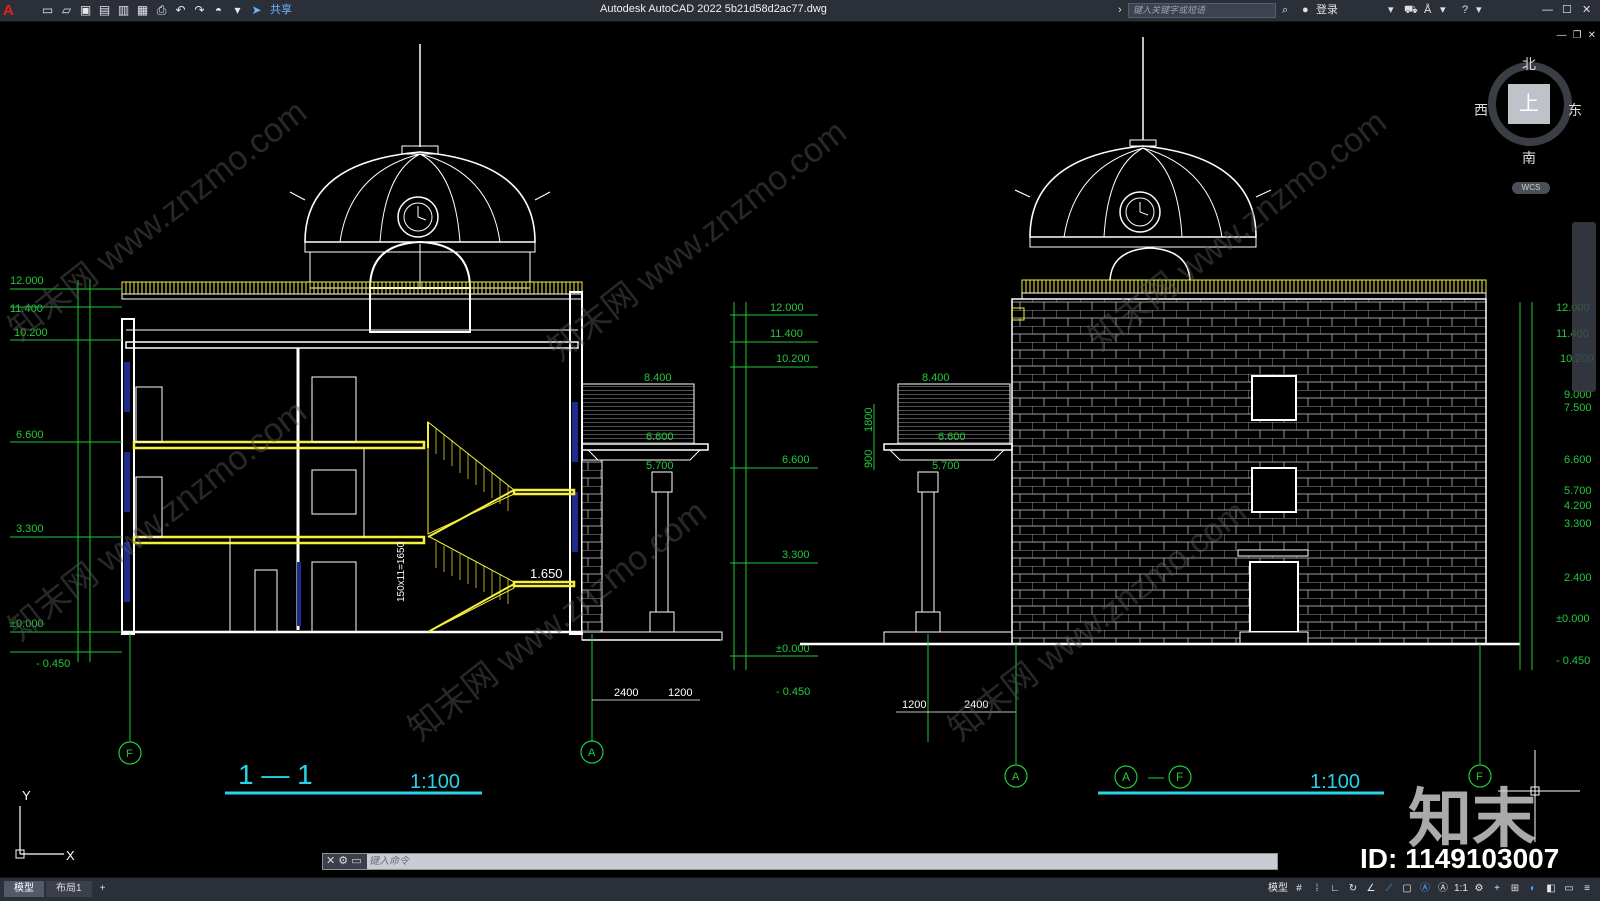  What do you see at coordinates (161, 10) in the screenshot?
I see `print-icon: ⎙` at bounding box center [161, 10].